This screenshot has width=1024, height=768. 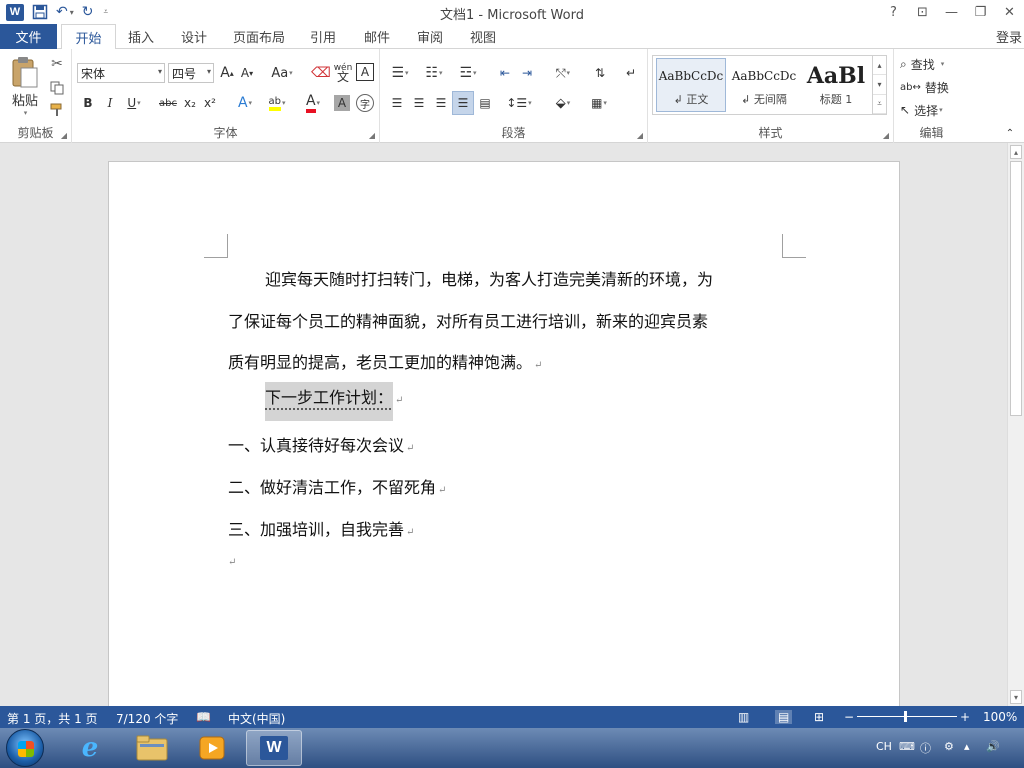 What do you see at coordinates (274, 748) in the screenshot?
I see `word-taskbar-button: W` at bounding box center [274, 748].